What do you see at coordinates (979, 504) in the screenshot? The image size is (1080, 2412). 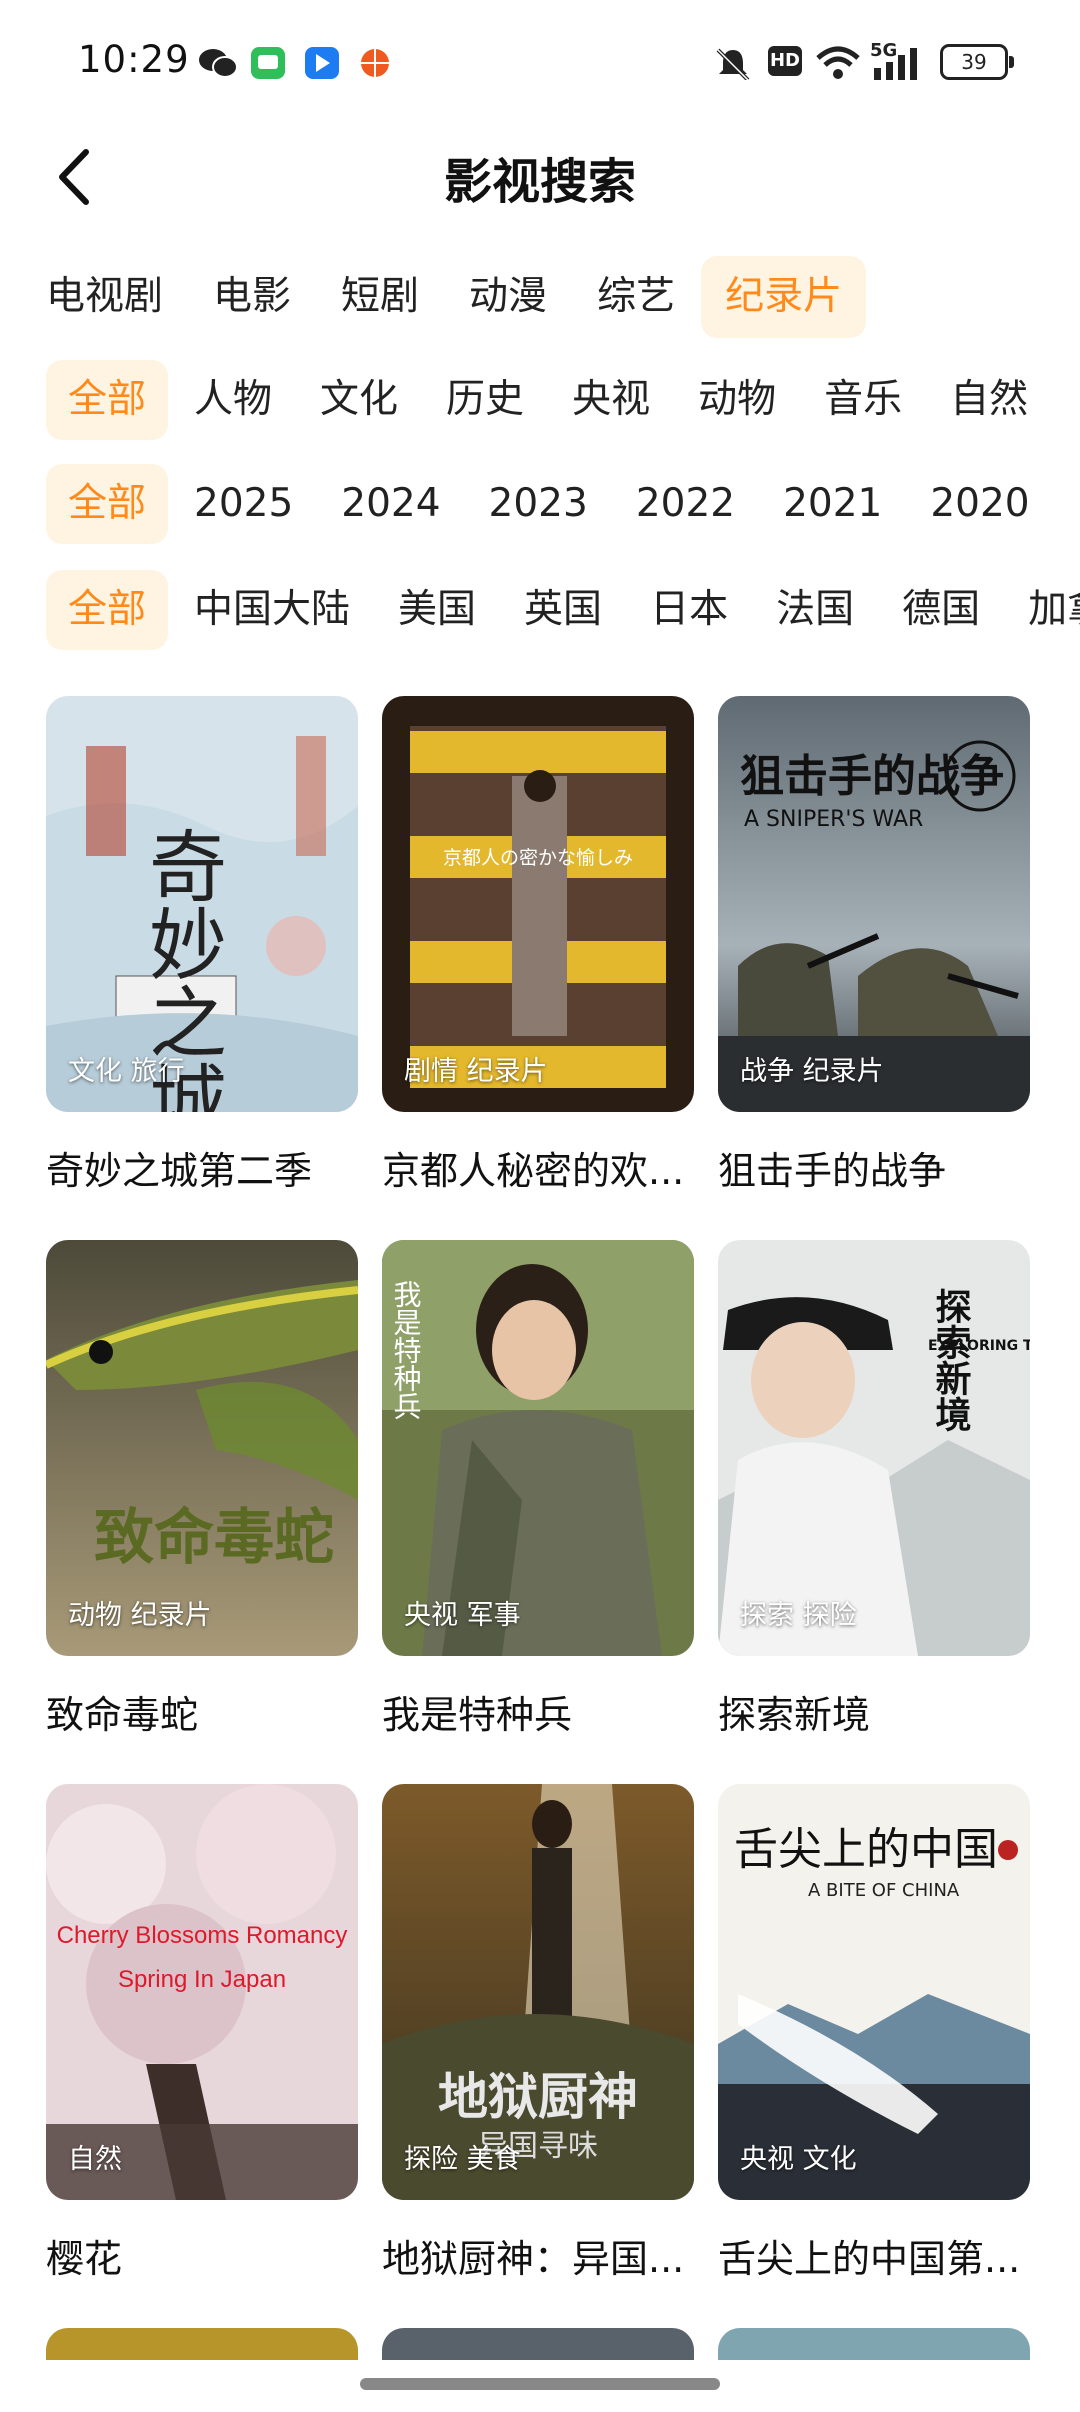 I see `year-filter-item: 2020` at bounding box center [979, 504].